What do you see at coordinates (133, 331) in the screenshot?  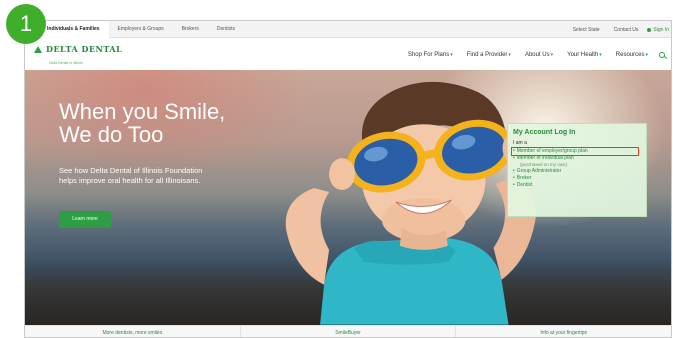 I see `card-more-dentists: More dentists, more smiles` at bounding box center [133, 331].